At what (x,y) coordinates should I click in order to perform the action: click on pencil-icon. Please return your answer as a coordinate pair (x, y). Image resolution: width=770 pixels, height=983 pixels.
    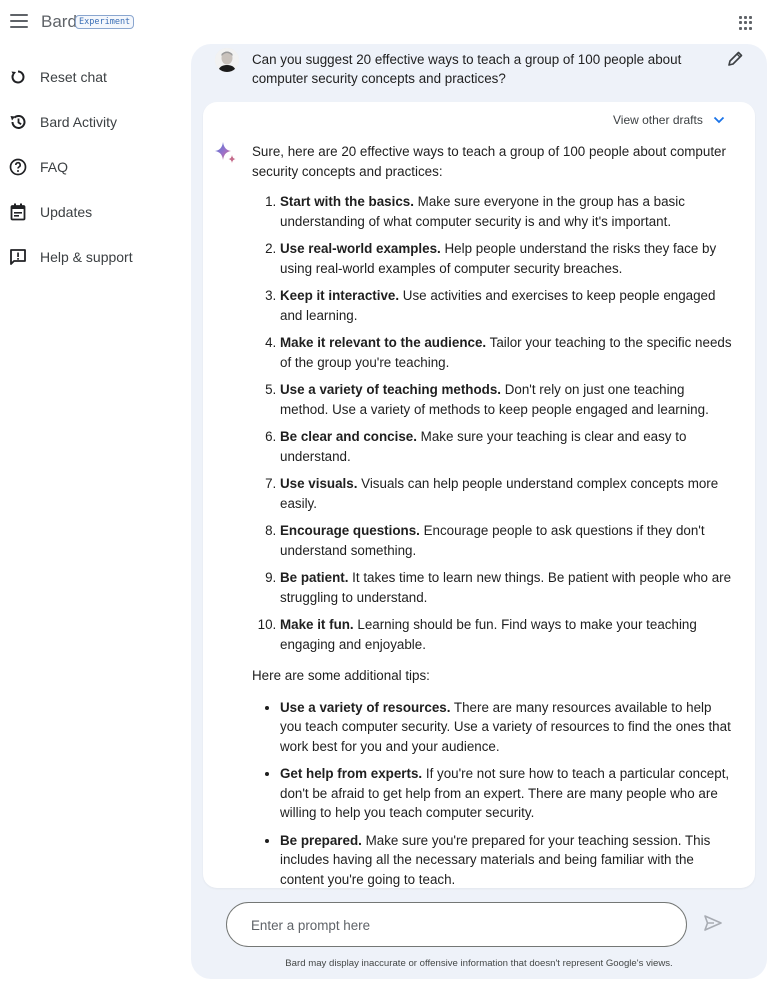
    Looking at the image, I should click on (735, 59).